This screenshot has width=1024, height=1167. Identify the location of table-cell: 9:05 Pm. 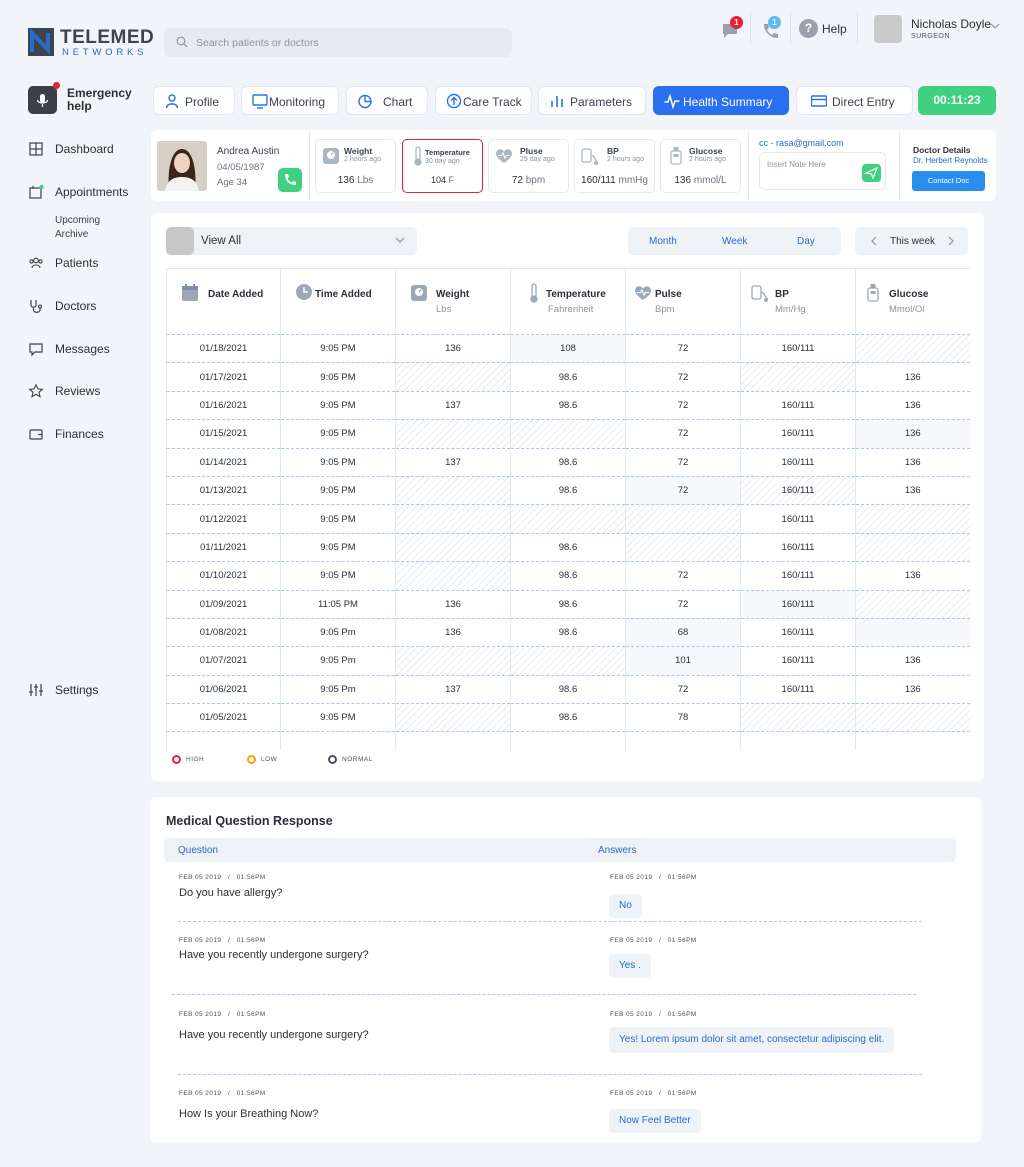
(338, 661).